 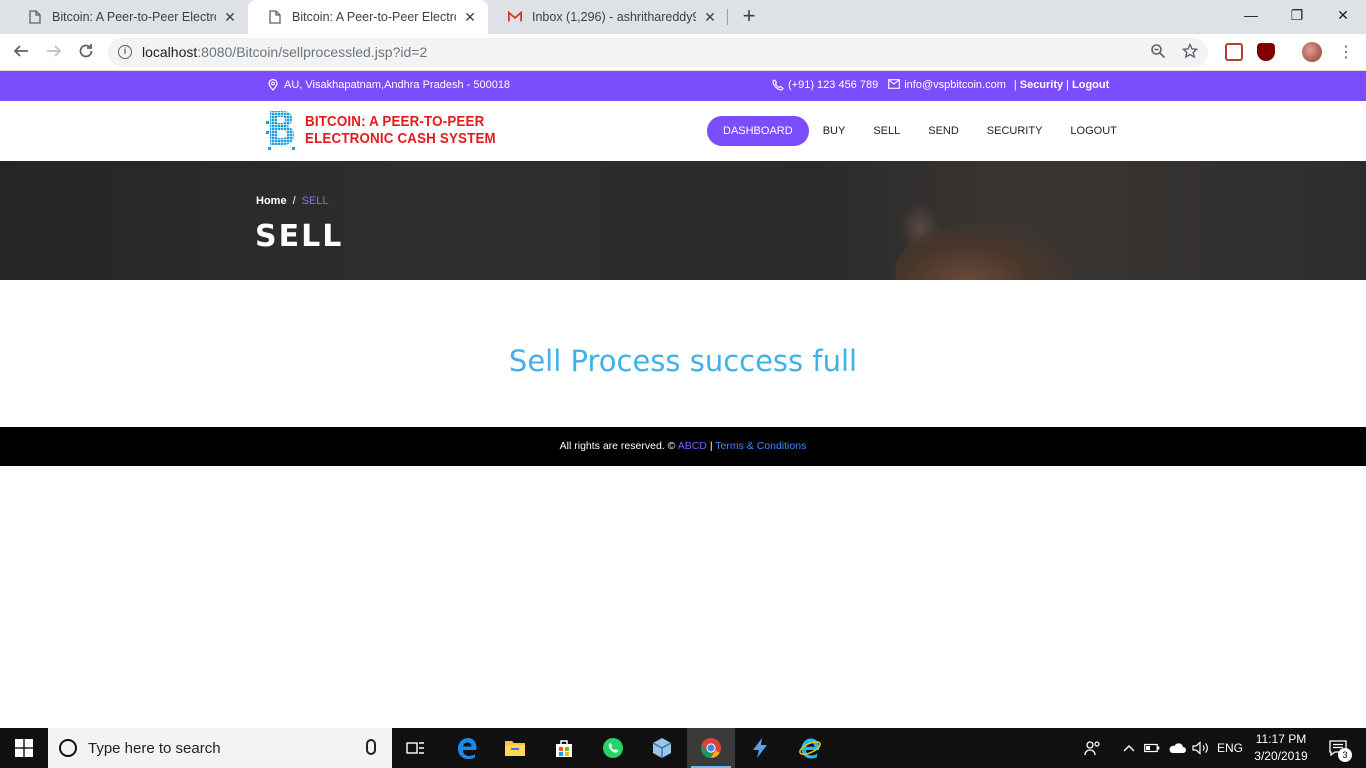 What do you see at coordinates (683, 361) in the screenshot?
I see `success-message: Sell Process success full` at bounding box center [683, 361].